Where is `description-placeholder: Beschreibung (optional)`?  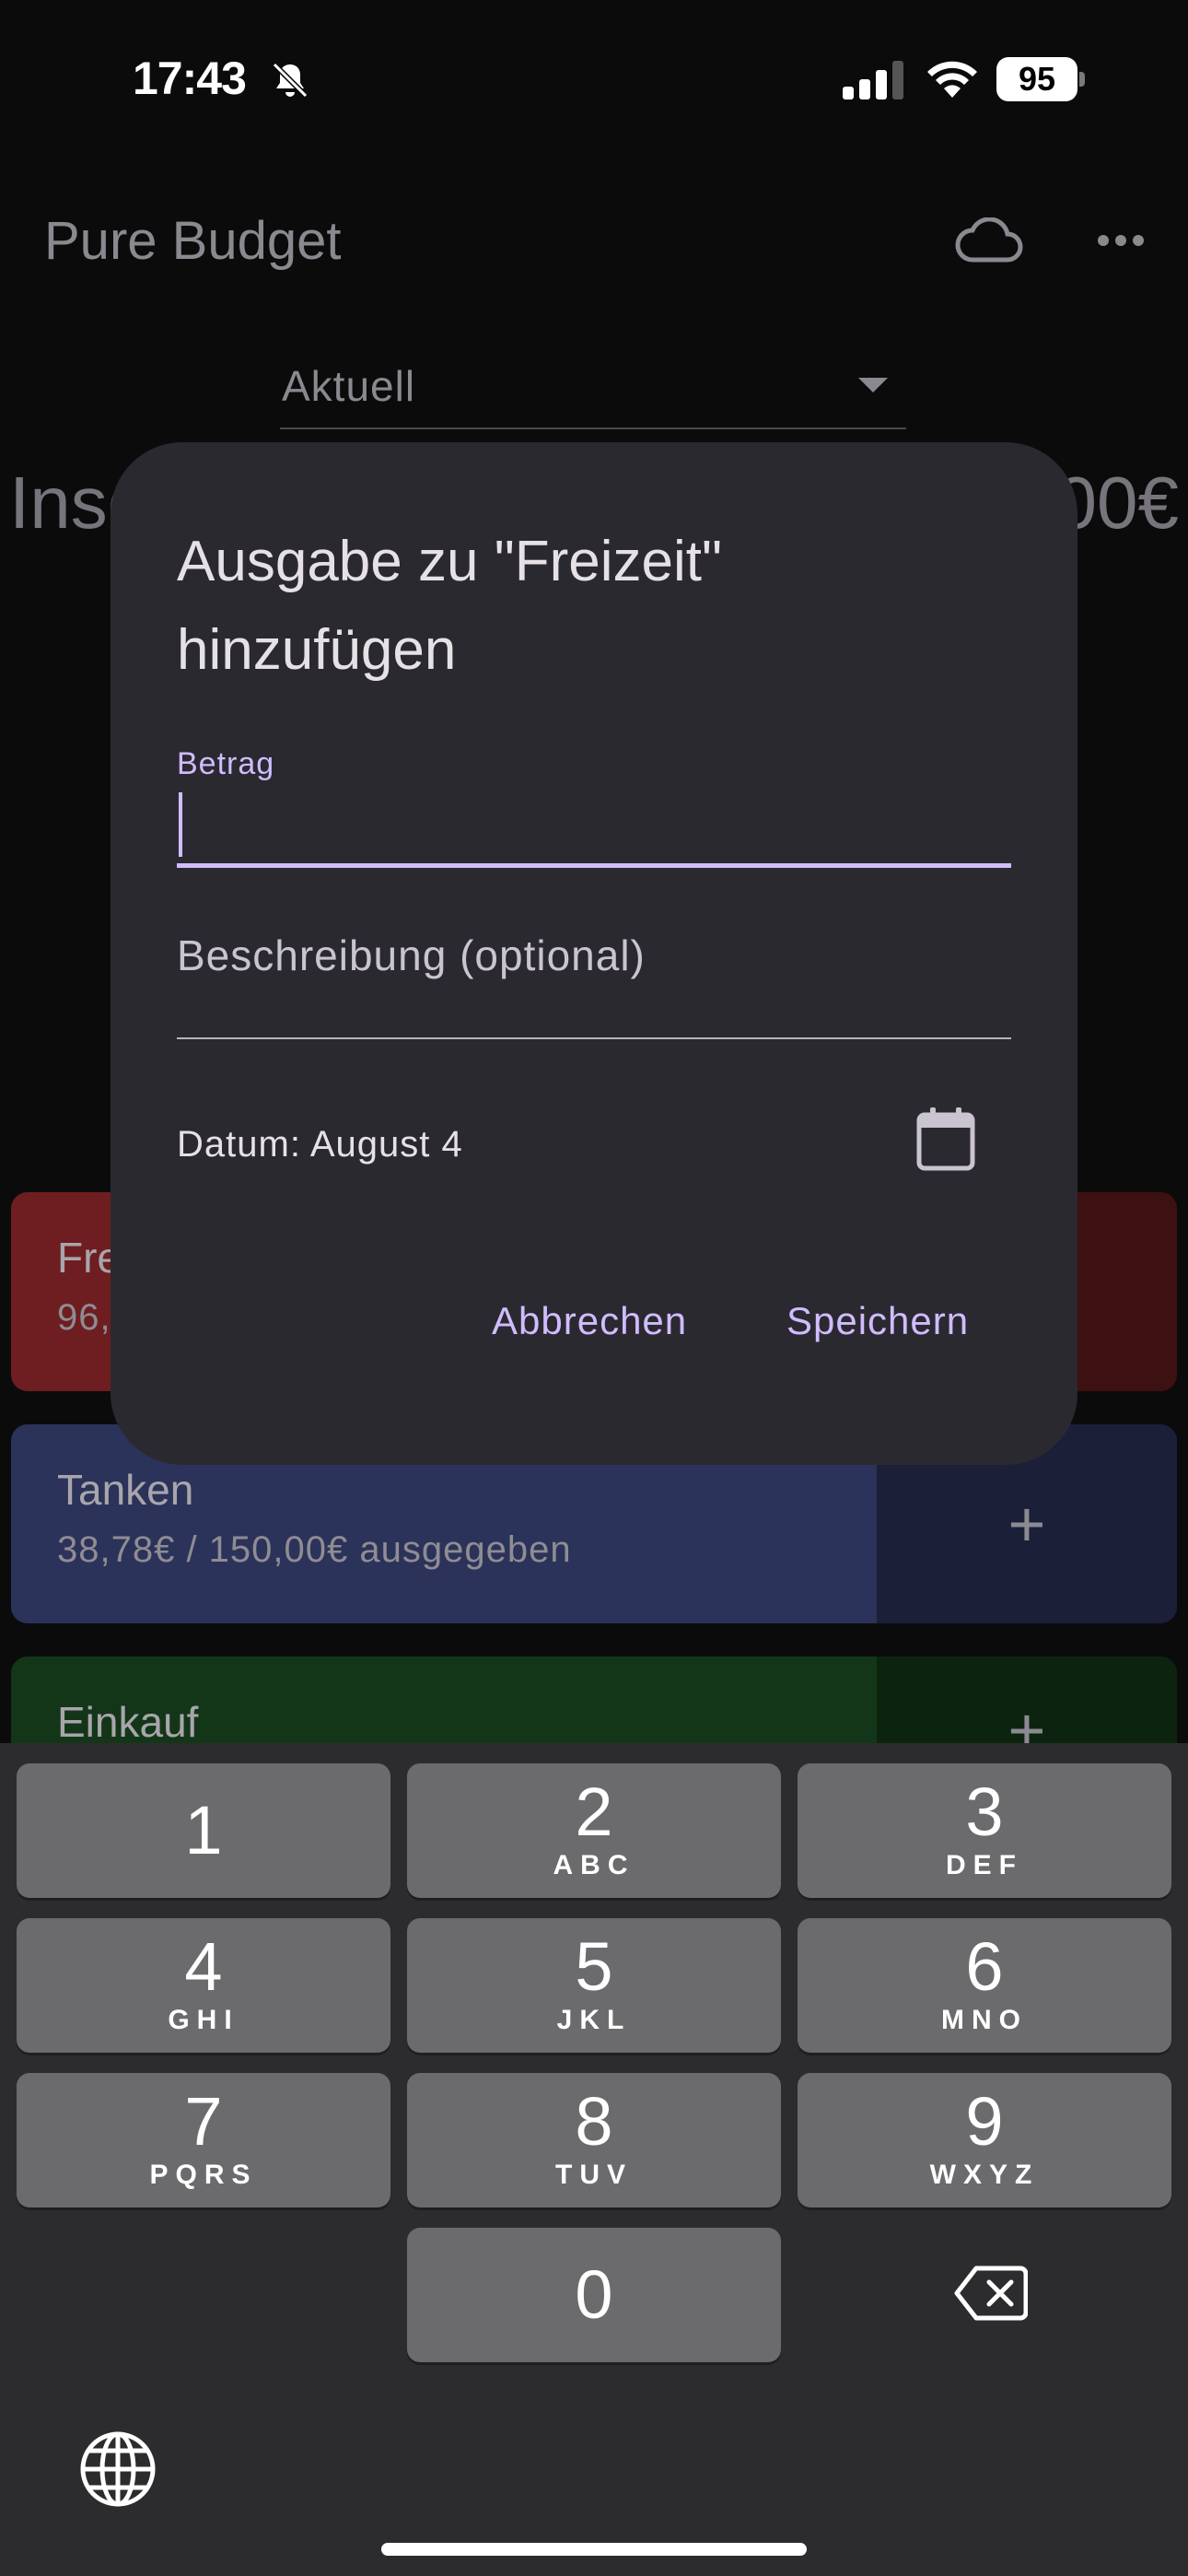 description-placeholder: Beschreibung (optional) is located at coordinates (411, 955).